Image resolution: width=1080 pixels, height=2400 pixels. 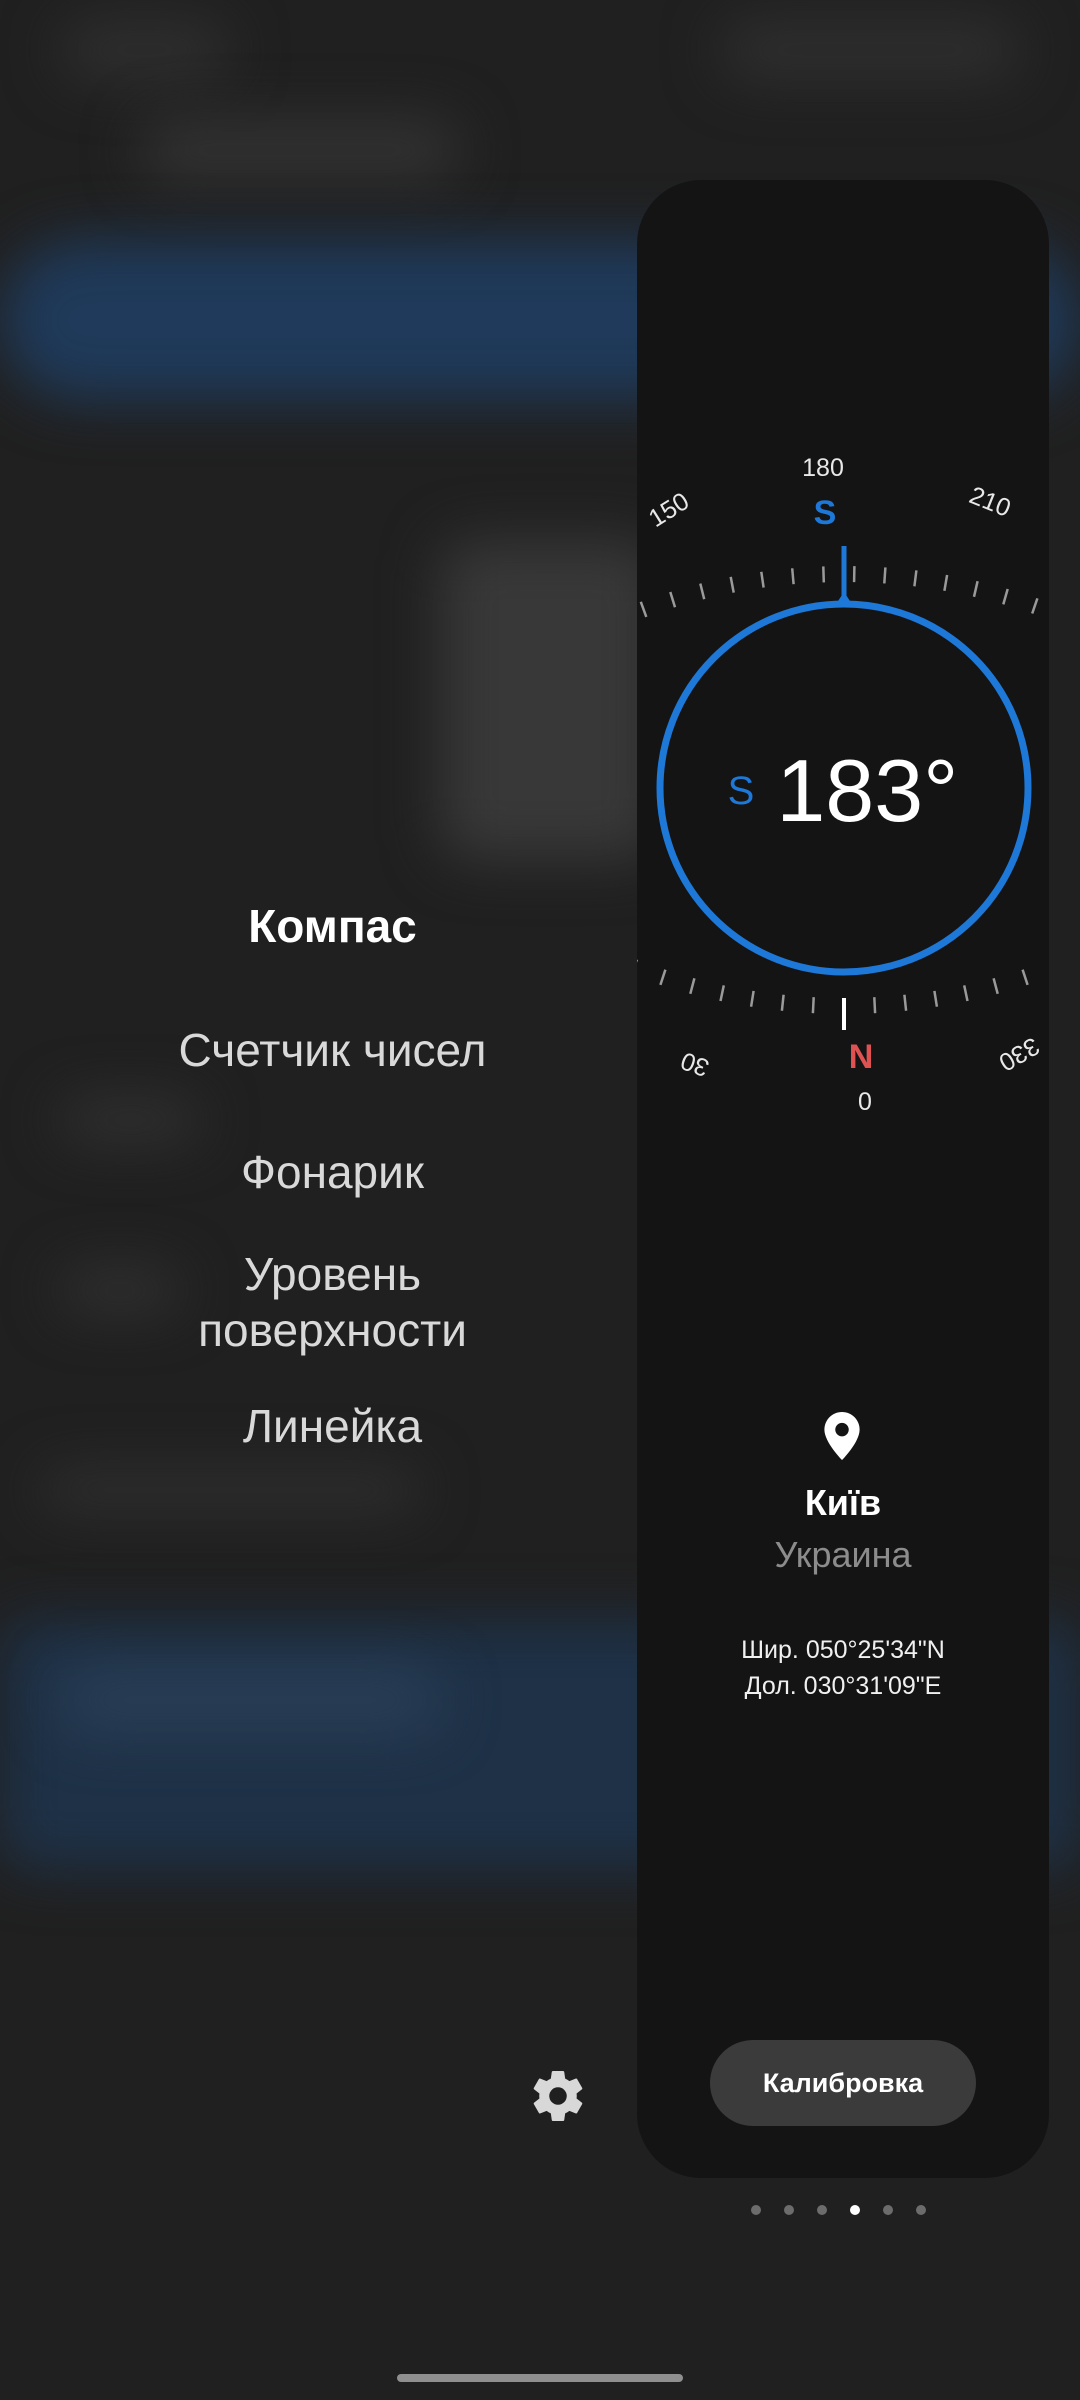 I want to click on heading-degrees: 183°, so click(x=867, y=790).